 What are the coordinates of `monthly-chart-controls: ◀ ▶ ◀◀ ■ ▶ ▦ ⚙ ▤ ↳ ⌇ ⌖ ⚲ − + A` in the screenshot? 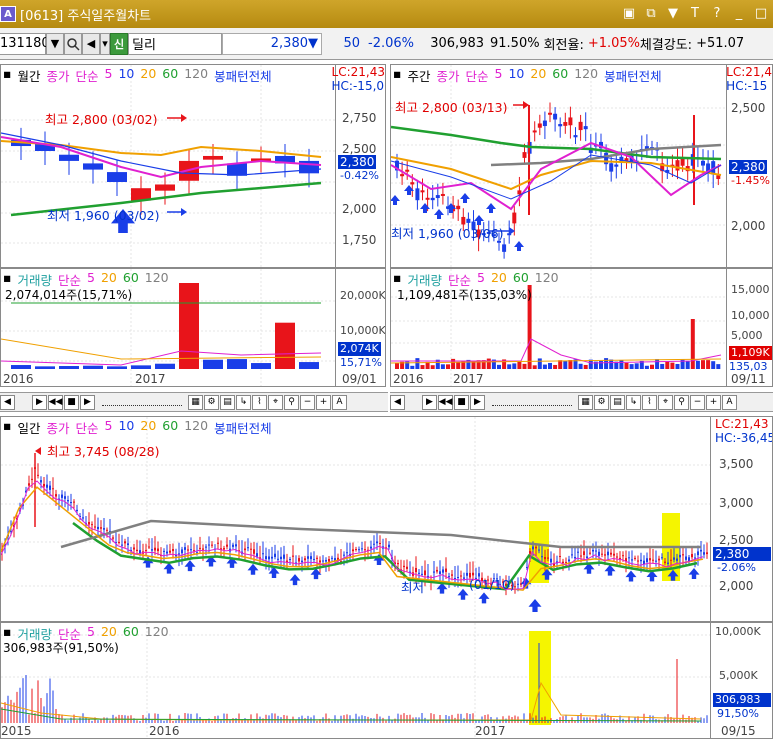 It's located at (194, 402).